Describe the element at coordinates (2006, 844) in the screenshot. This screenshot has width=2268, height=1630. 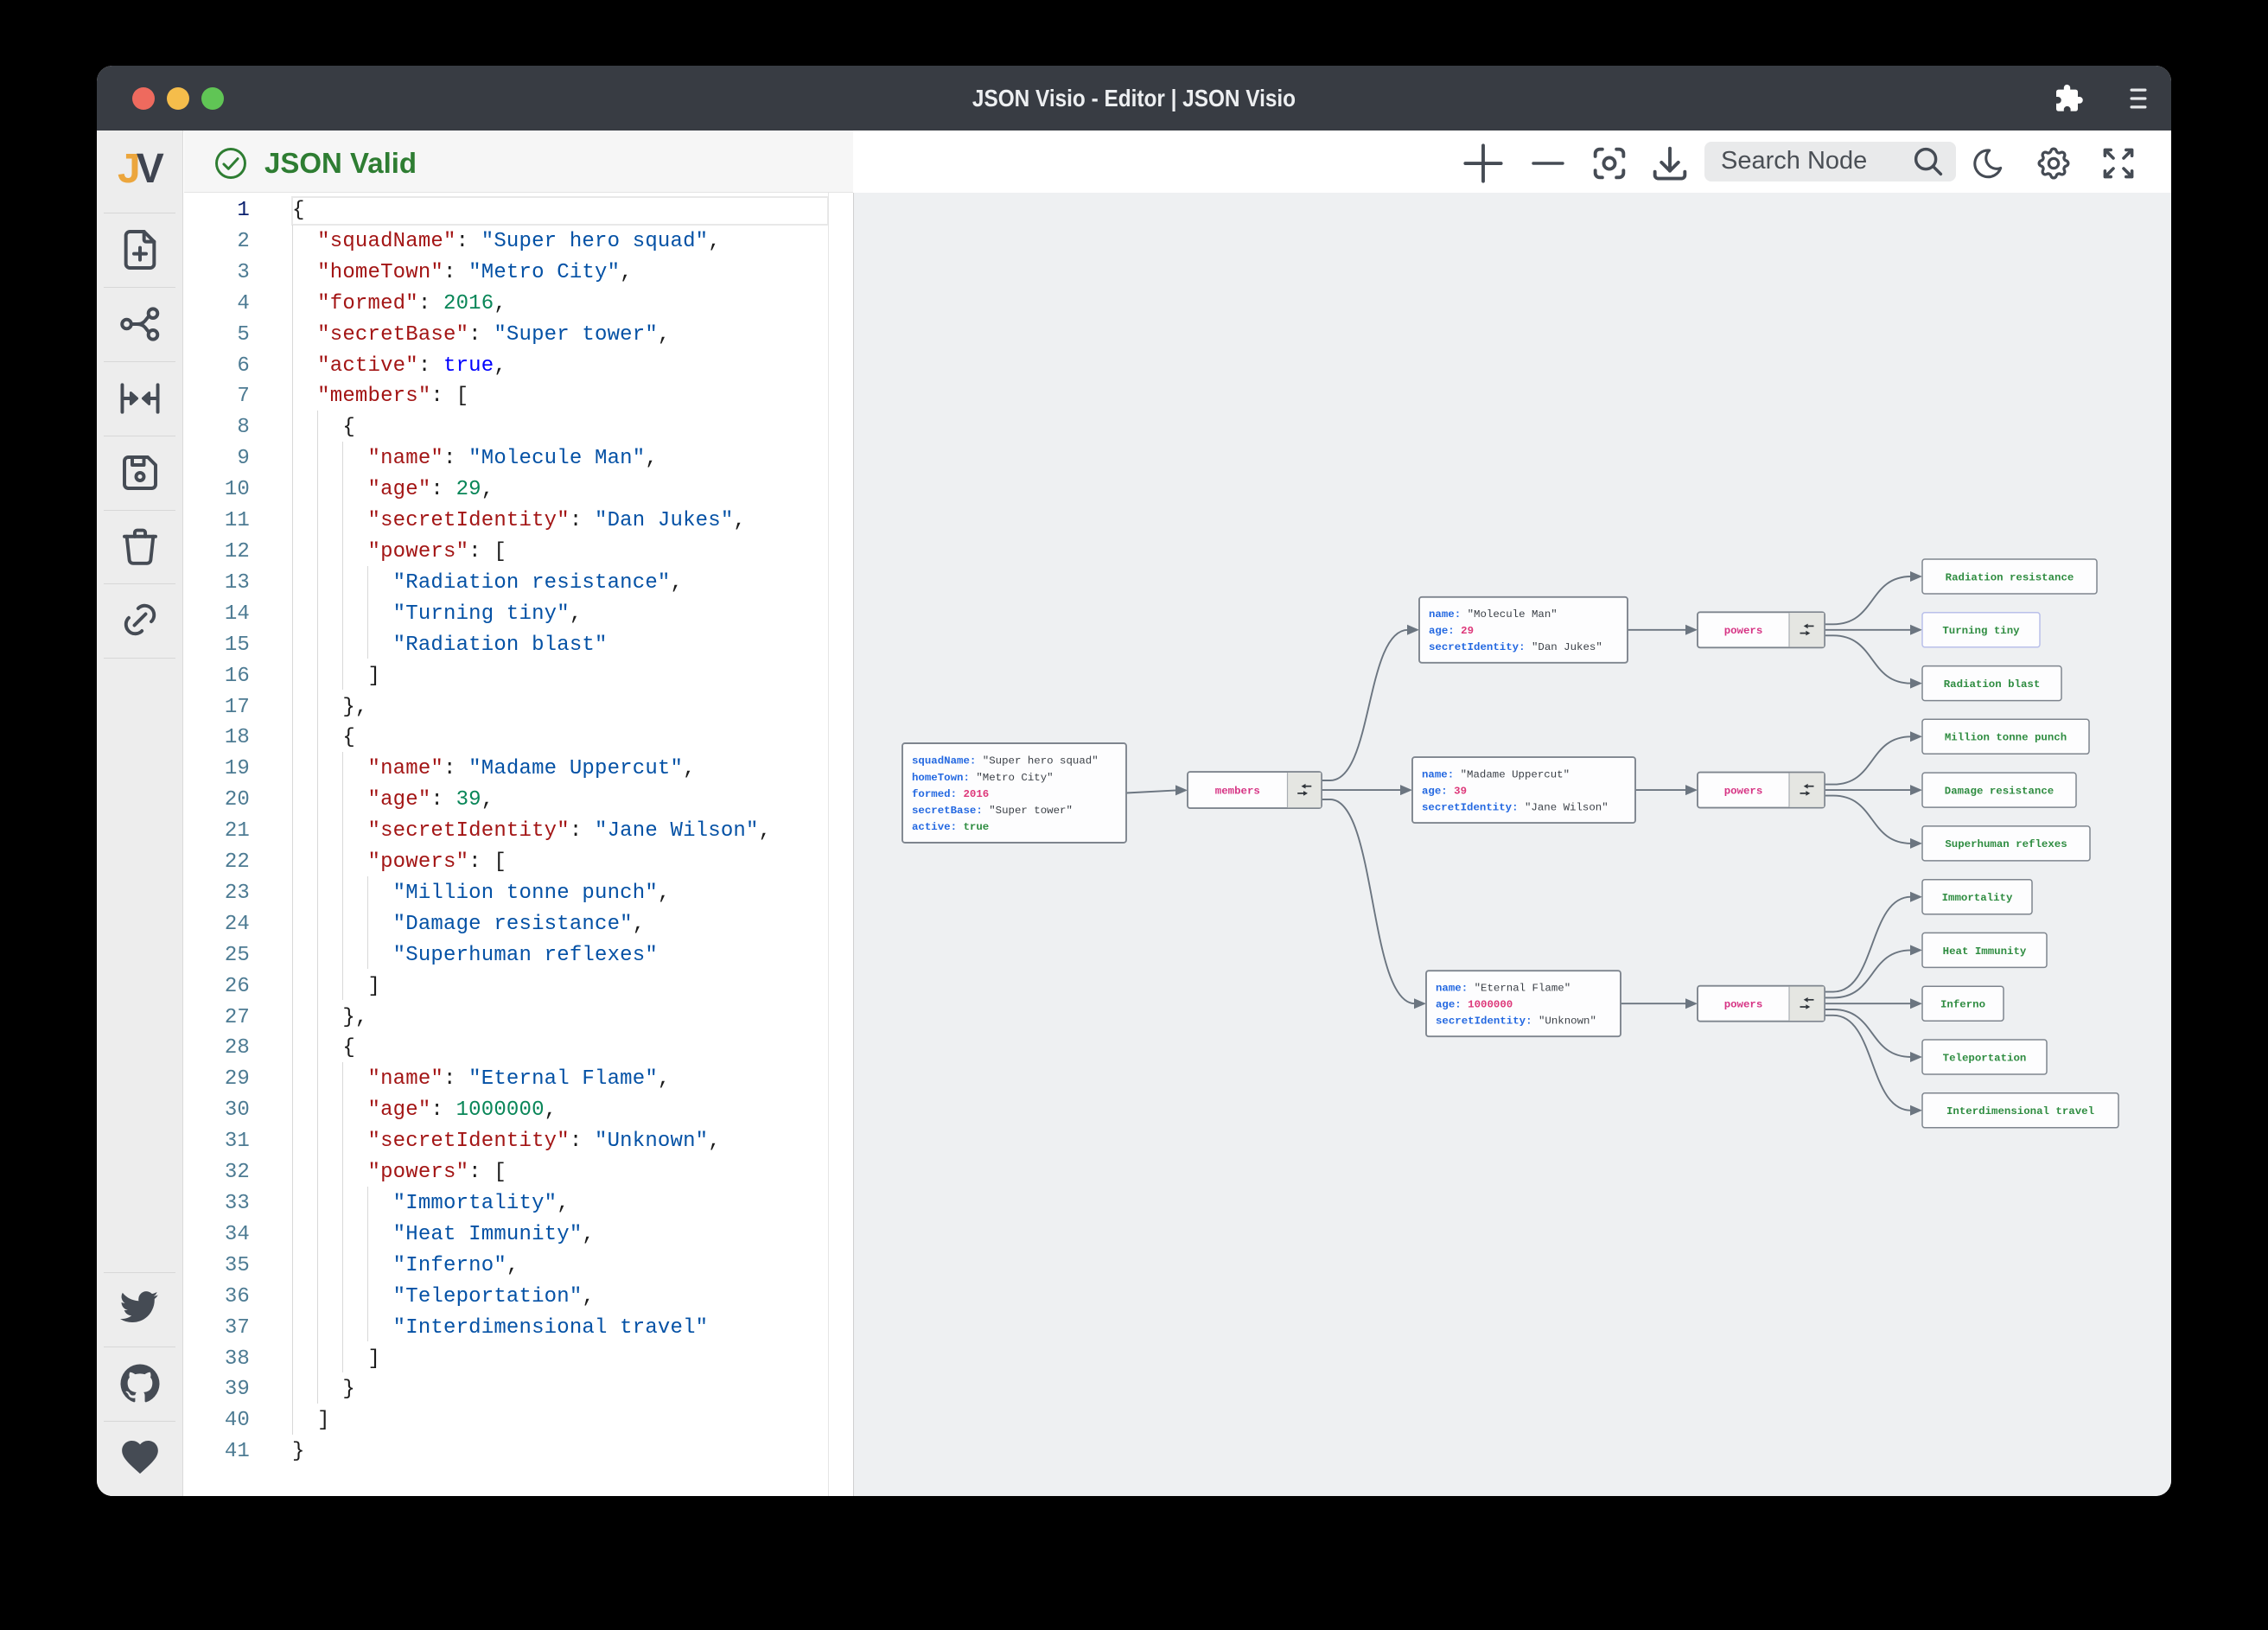
I see `svg-text: Superhuman reflexes` at that location.